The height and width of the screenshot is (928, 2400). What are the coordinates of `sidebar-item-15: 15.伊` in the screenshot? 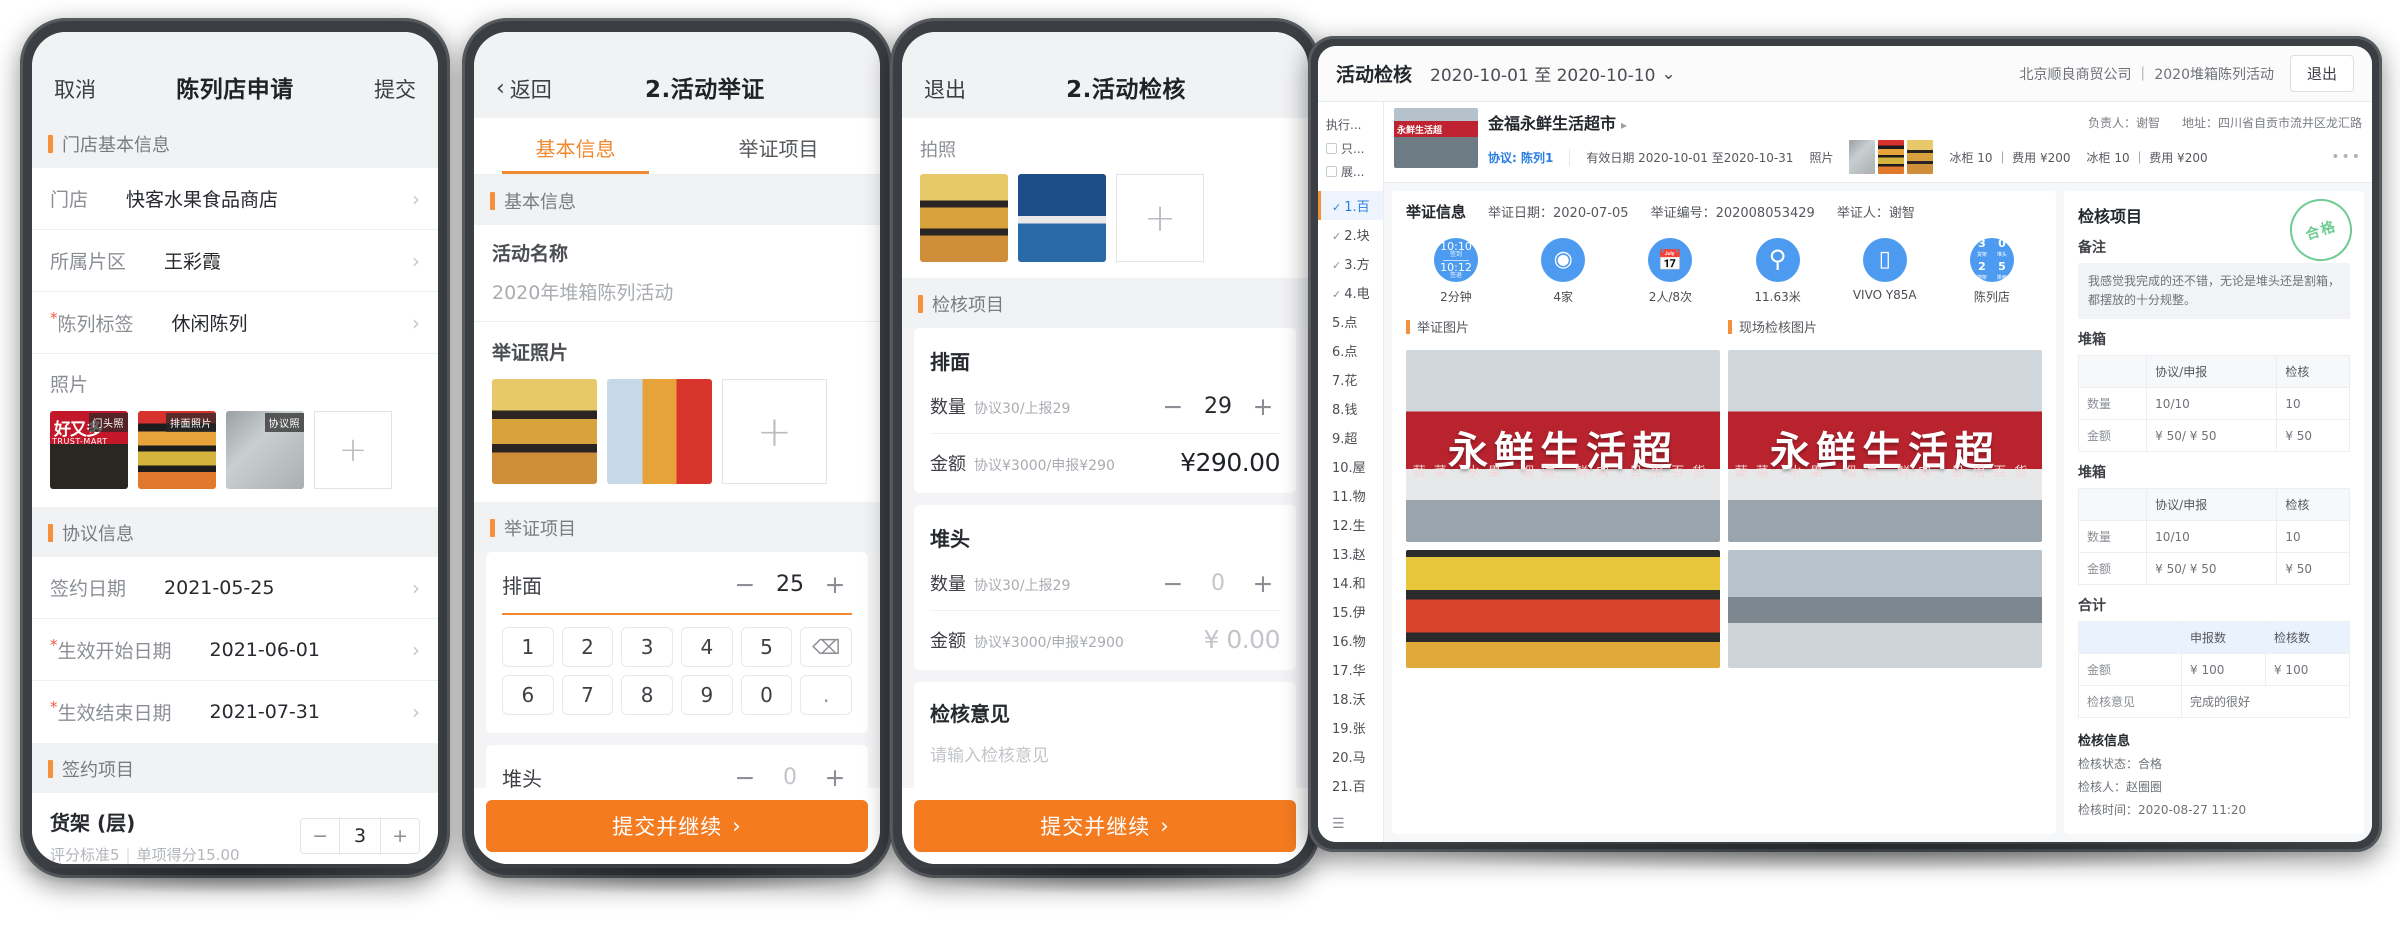 It's located at (1350, 611).